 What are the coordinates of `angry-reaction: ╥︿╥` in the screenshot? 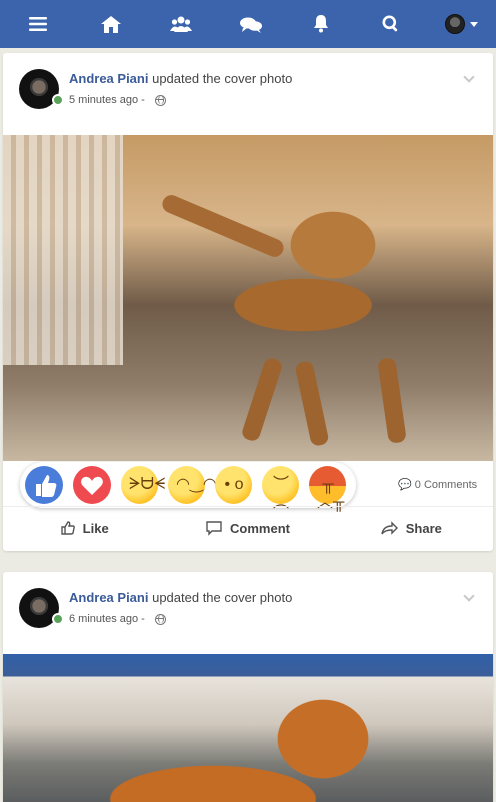 It's located at (327, 488).